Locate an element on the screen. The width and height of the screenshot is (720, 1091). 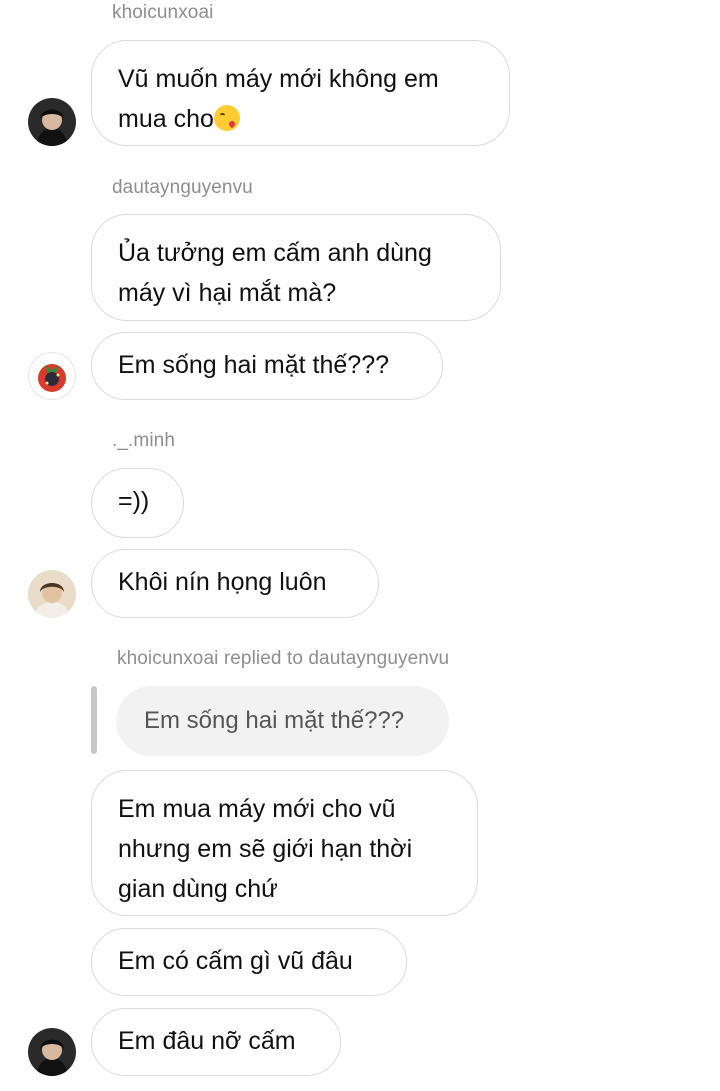
quote-bar is located at coordinates (94, 720).